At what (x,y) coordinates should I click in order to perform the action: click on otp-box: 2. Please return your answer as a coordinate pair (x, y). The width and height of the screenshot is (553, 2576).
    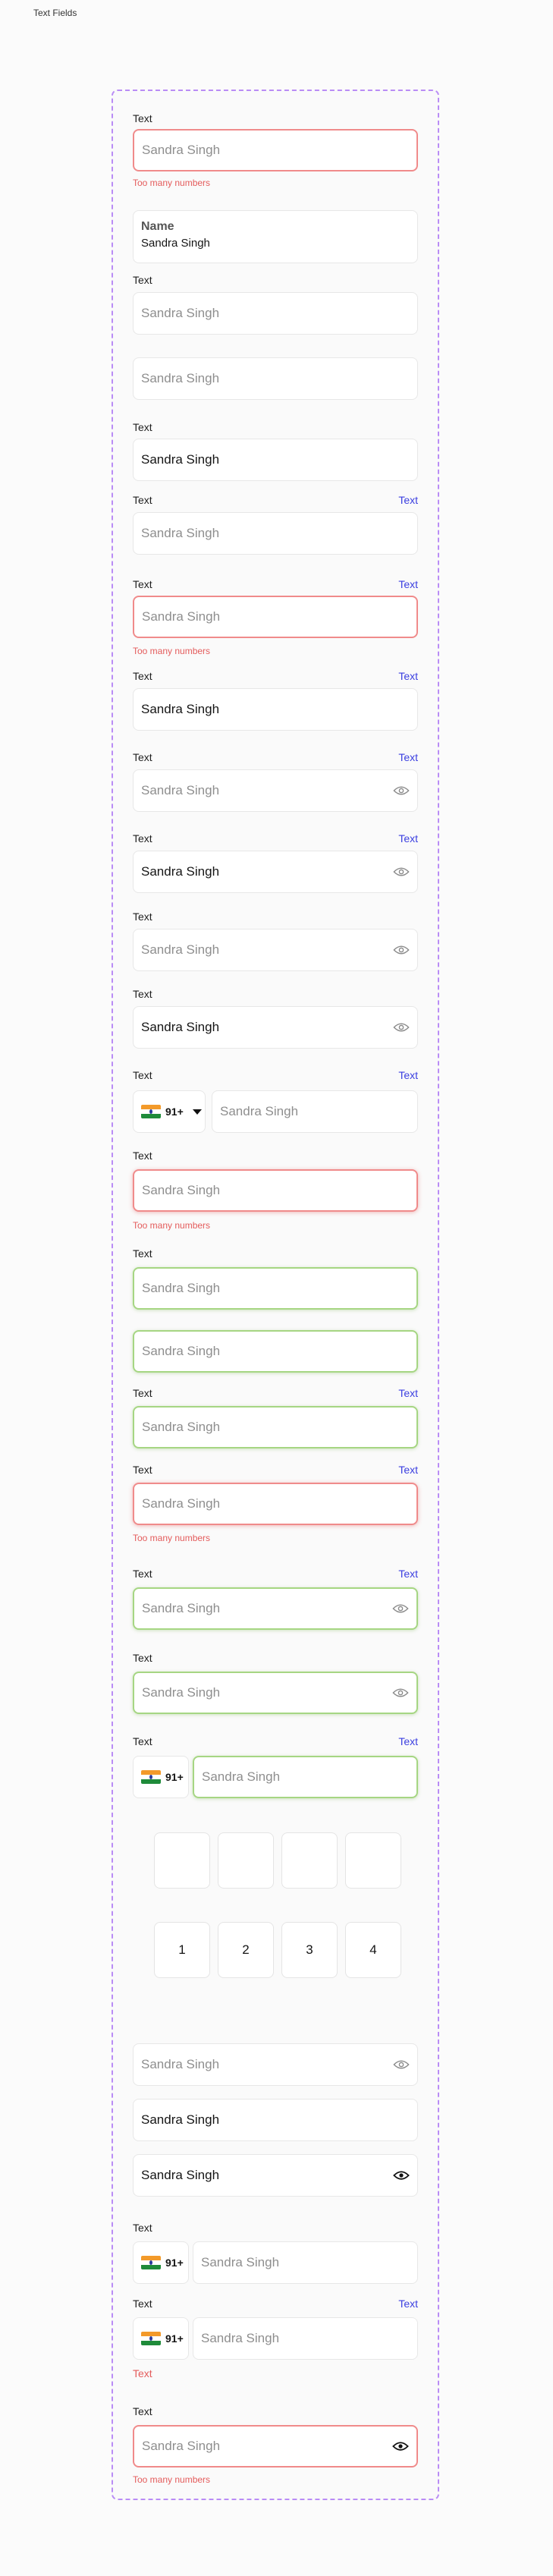
    Looking at the image, I should click on (246, 1950).